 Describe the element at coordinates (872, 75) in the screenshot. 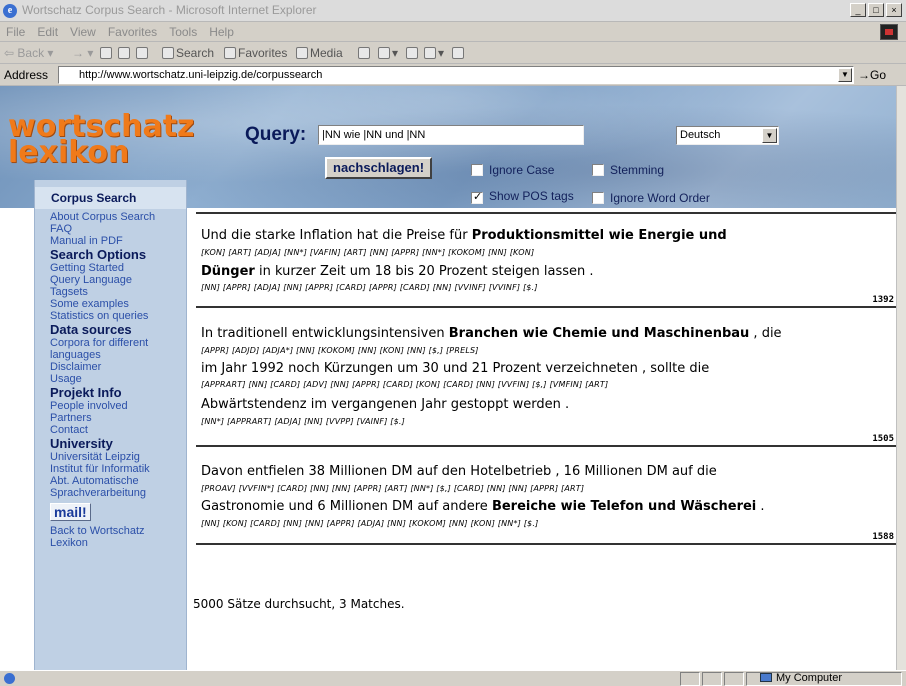

I see `go-button: →Go` at that location.